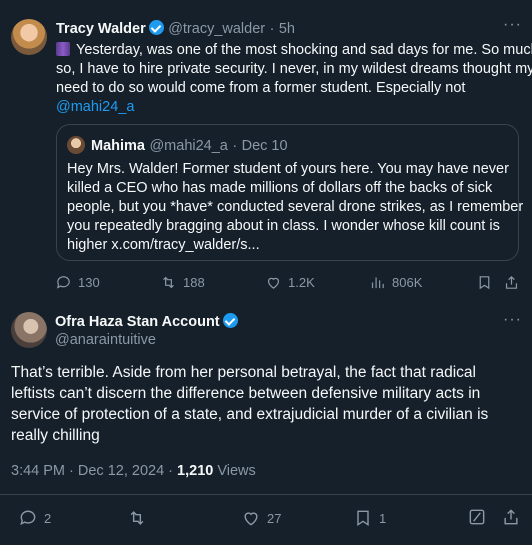  What do you see at coordinates (369, 518) in the screenshot?
I see `bookmark-button: 1` at bounding box center [369, 518].